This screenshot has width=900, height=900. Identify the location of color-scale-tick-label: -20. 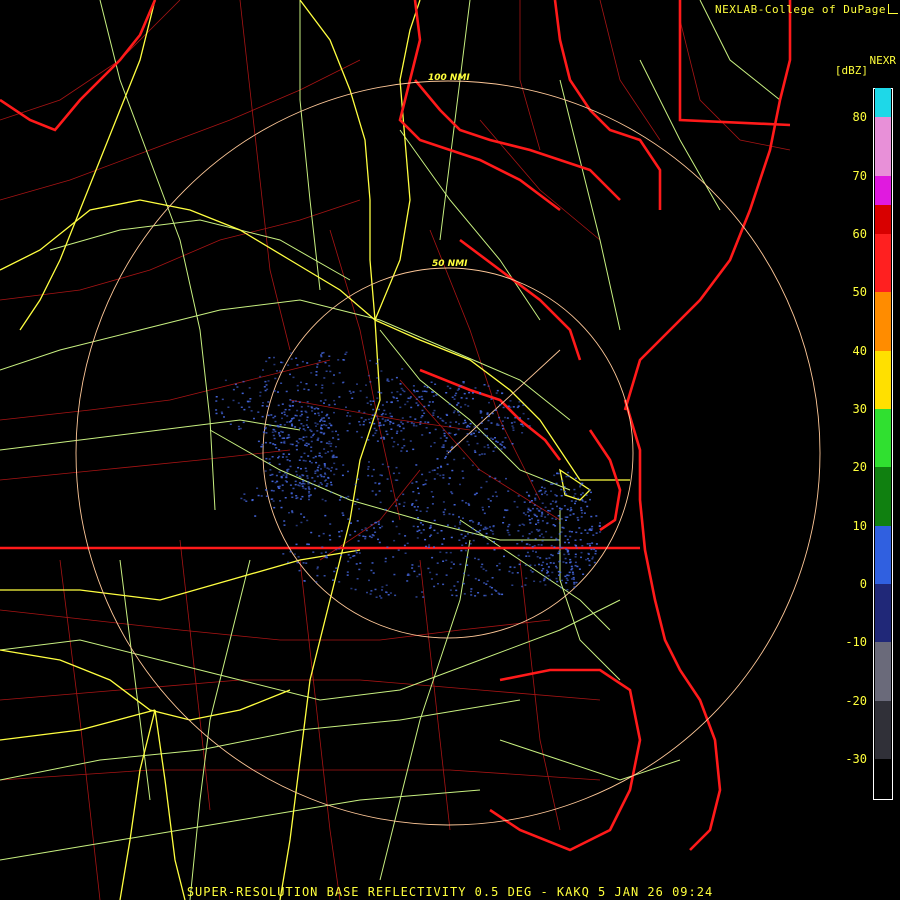
(856, 700).